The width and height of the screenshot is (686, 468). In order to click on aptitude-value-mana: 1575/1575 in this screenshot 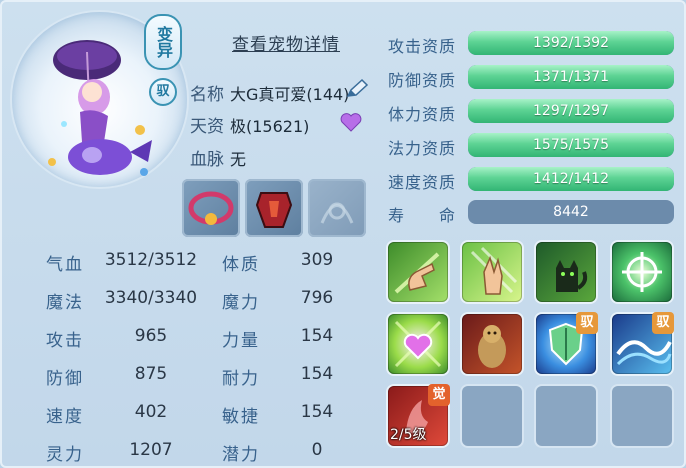, I will do `click(571, 145)`.